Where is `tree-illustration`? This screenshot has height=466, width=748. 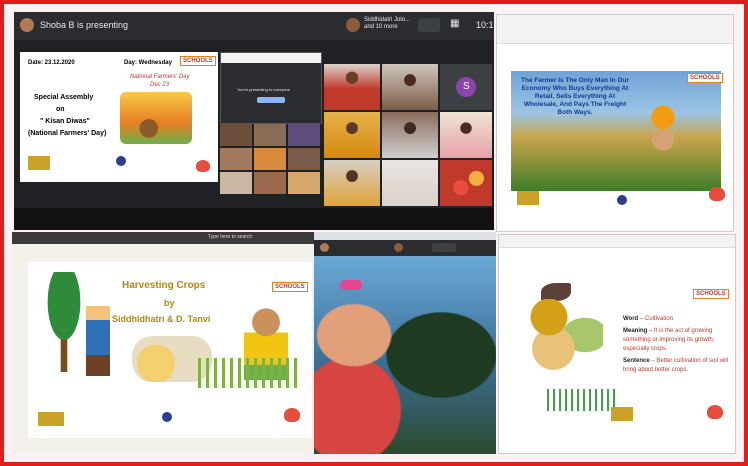 tree-illustration is located at coordinates (64, 322).